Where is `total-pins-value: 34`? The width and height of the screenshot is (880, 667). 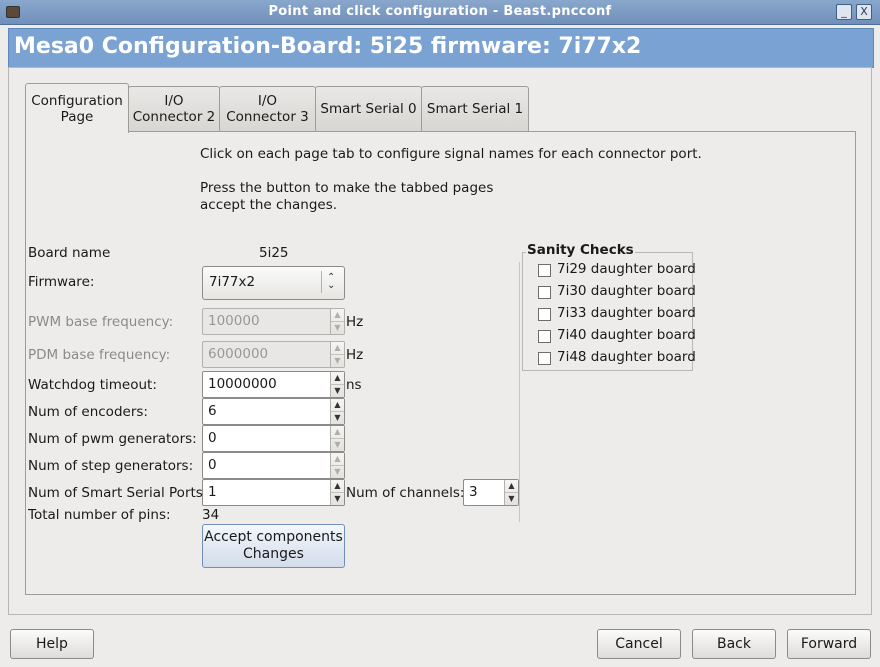 total-pins-value: 34 is located at coordinates (211, 515).